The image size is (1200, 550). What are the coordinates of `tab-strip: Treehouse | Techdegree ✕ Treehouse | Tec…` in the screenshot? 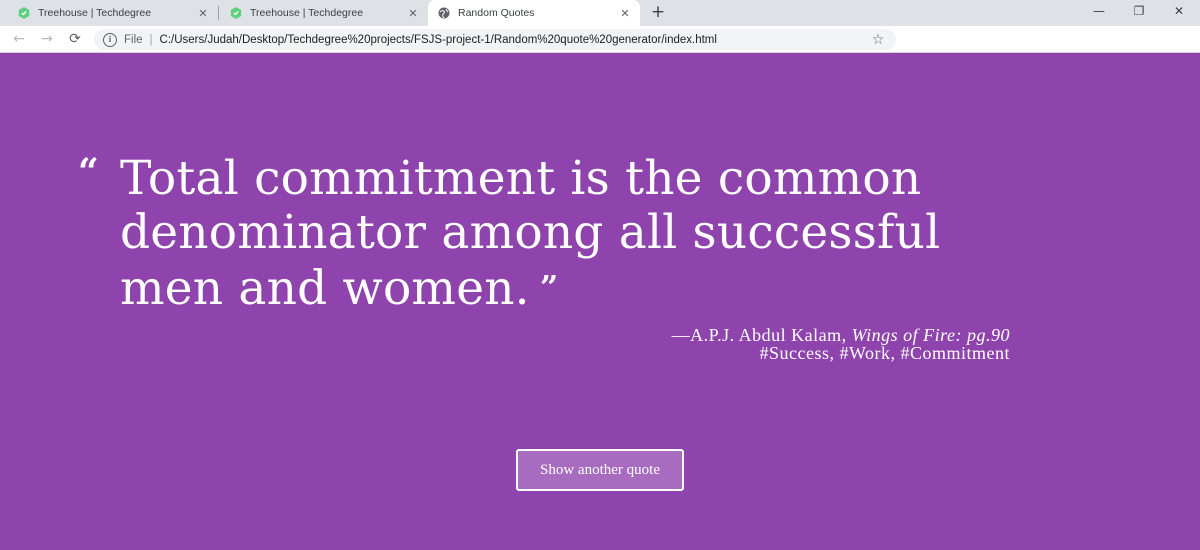 It's located at (600, 13).